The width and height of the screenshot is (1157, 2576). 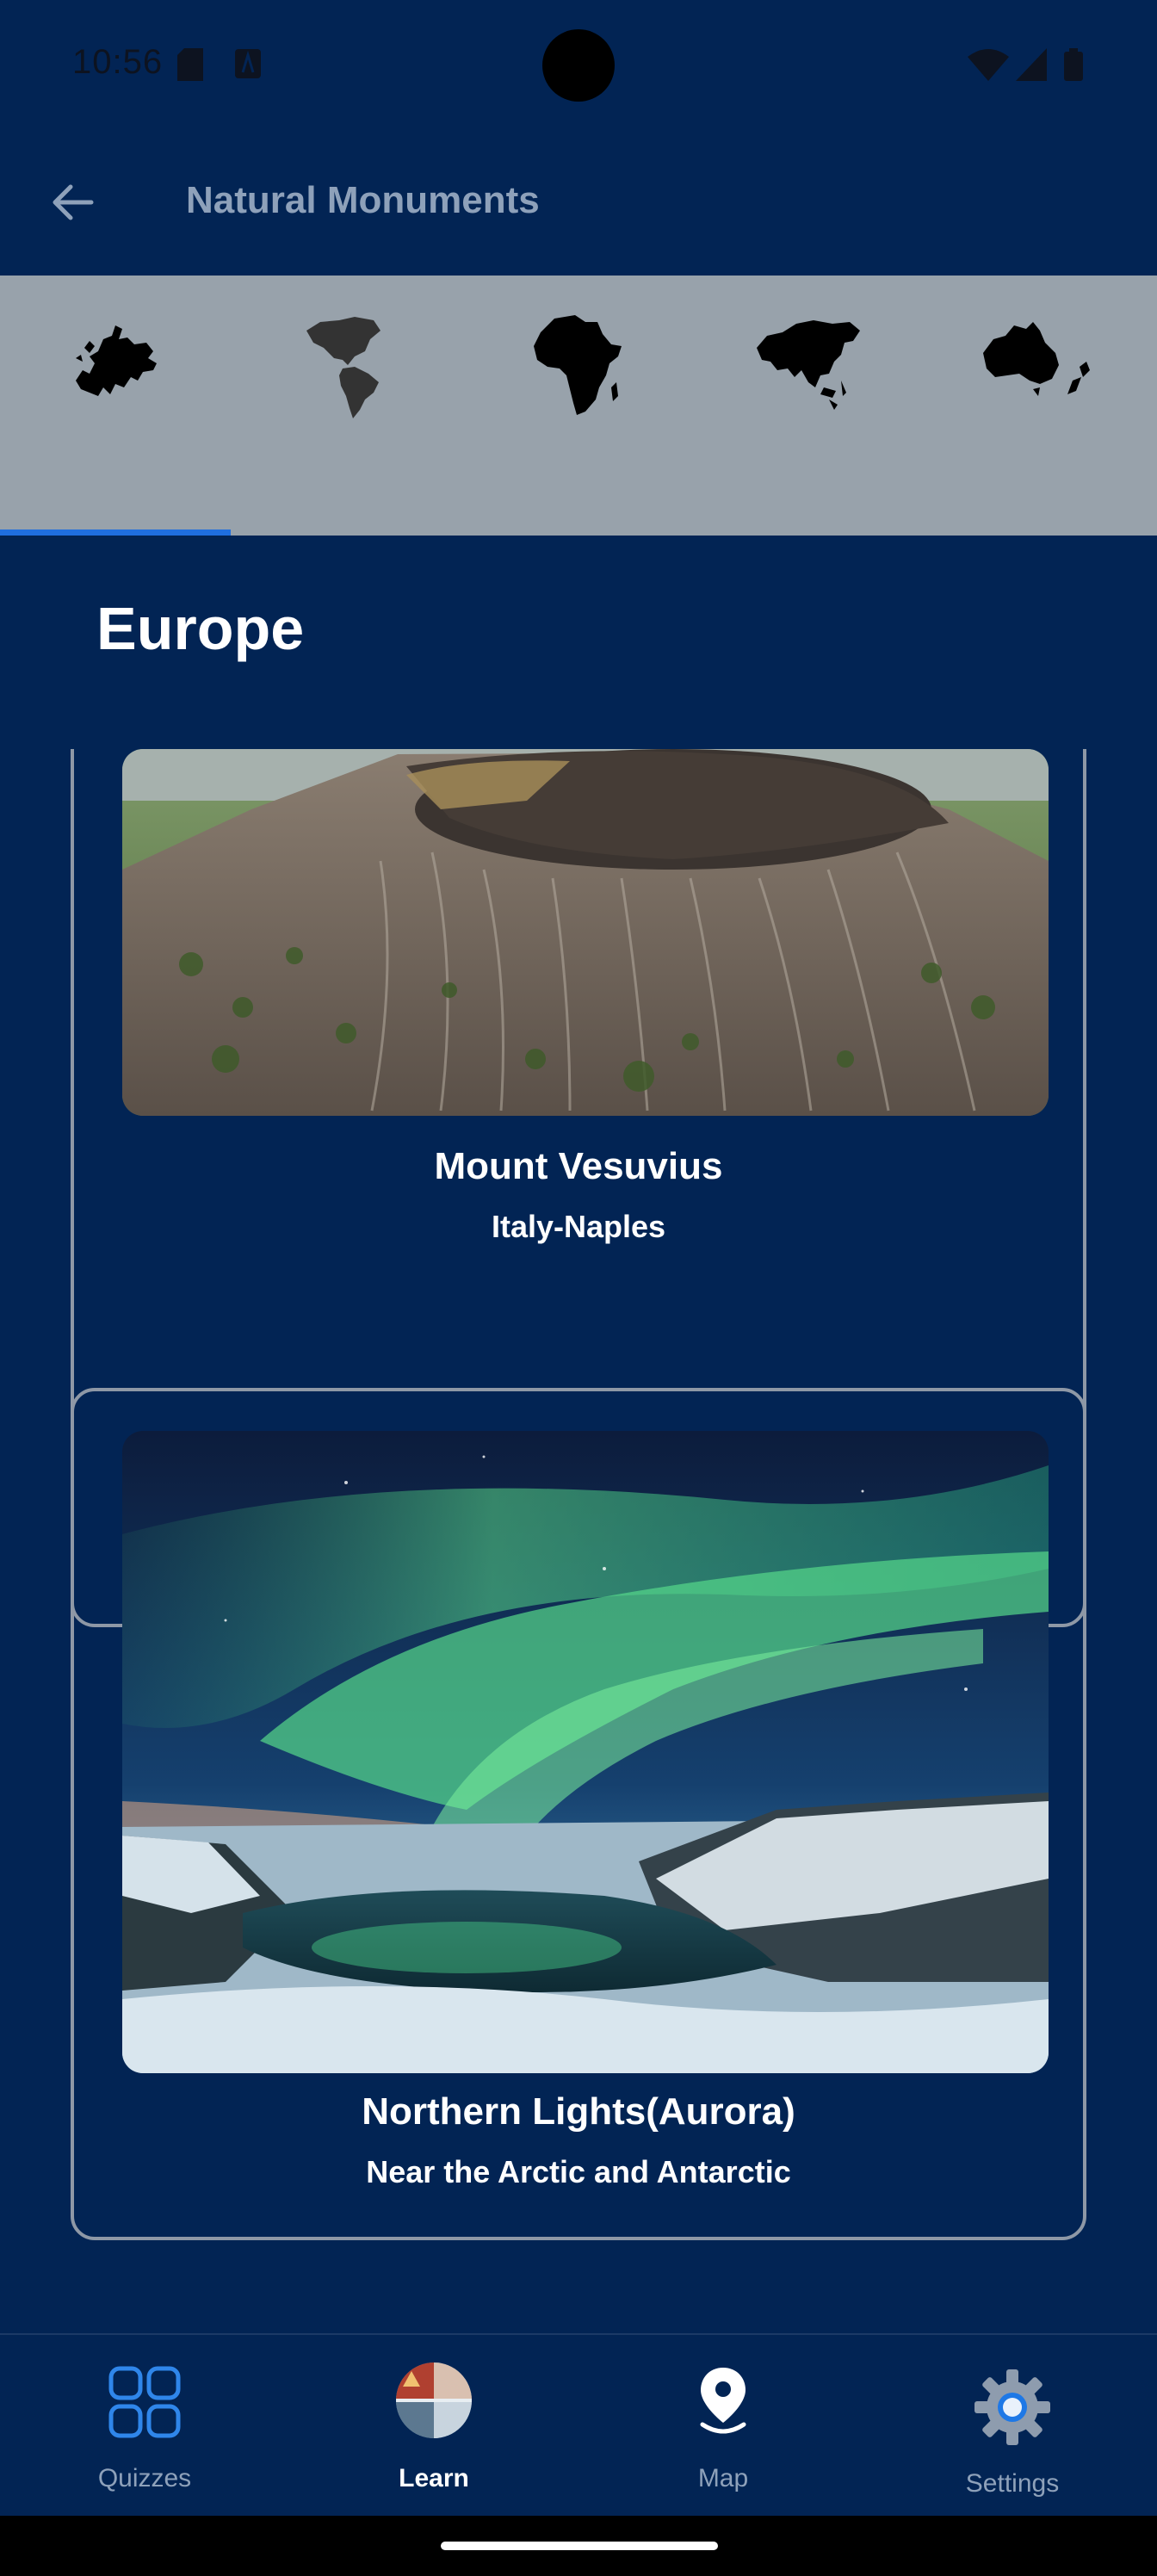 What do you see at coordinates (115, 532) in the screenshot?
I see `selected-tab-indicator` at bounding box center [115, 532].